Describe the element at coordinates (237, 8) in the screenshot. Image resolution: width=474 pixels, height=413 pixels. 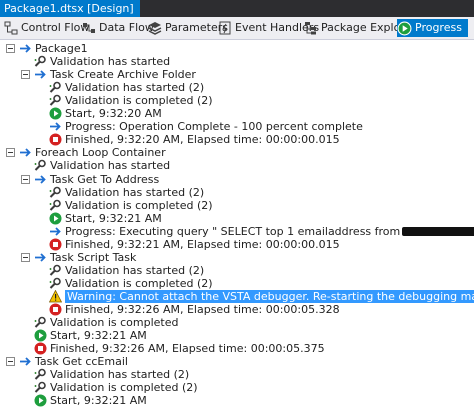
I see `document-tab-bar: Package1.dtsx [Design]` at that location.